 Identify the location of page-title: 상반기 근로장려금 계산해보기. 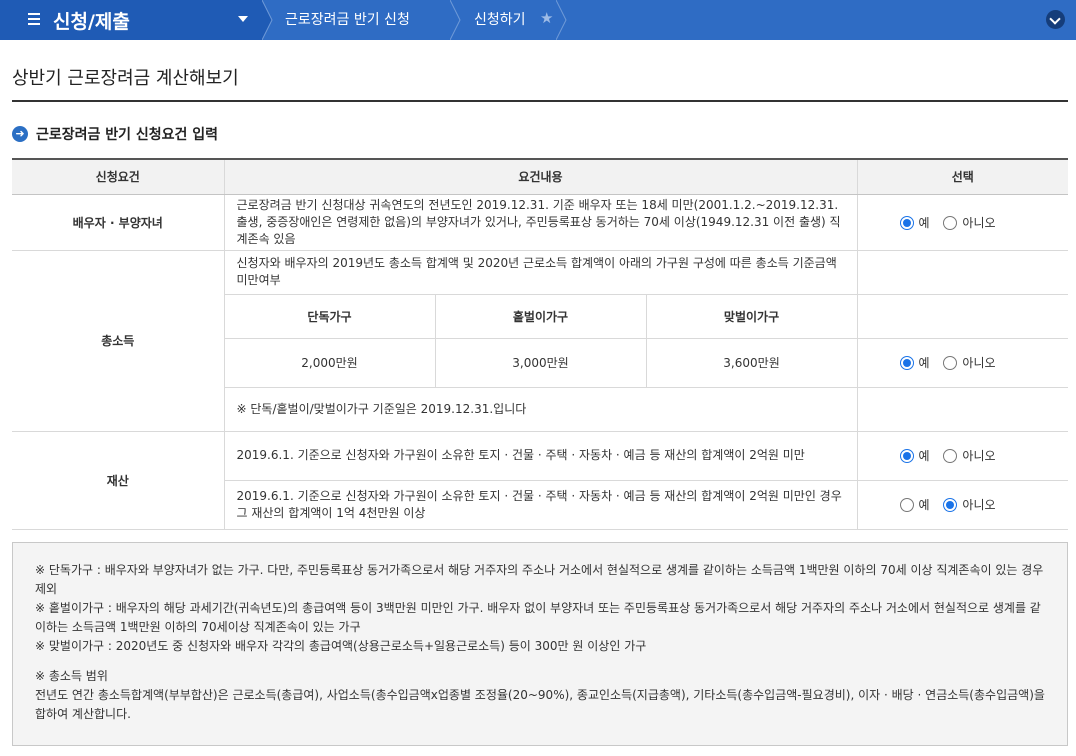
(125, 78).